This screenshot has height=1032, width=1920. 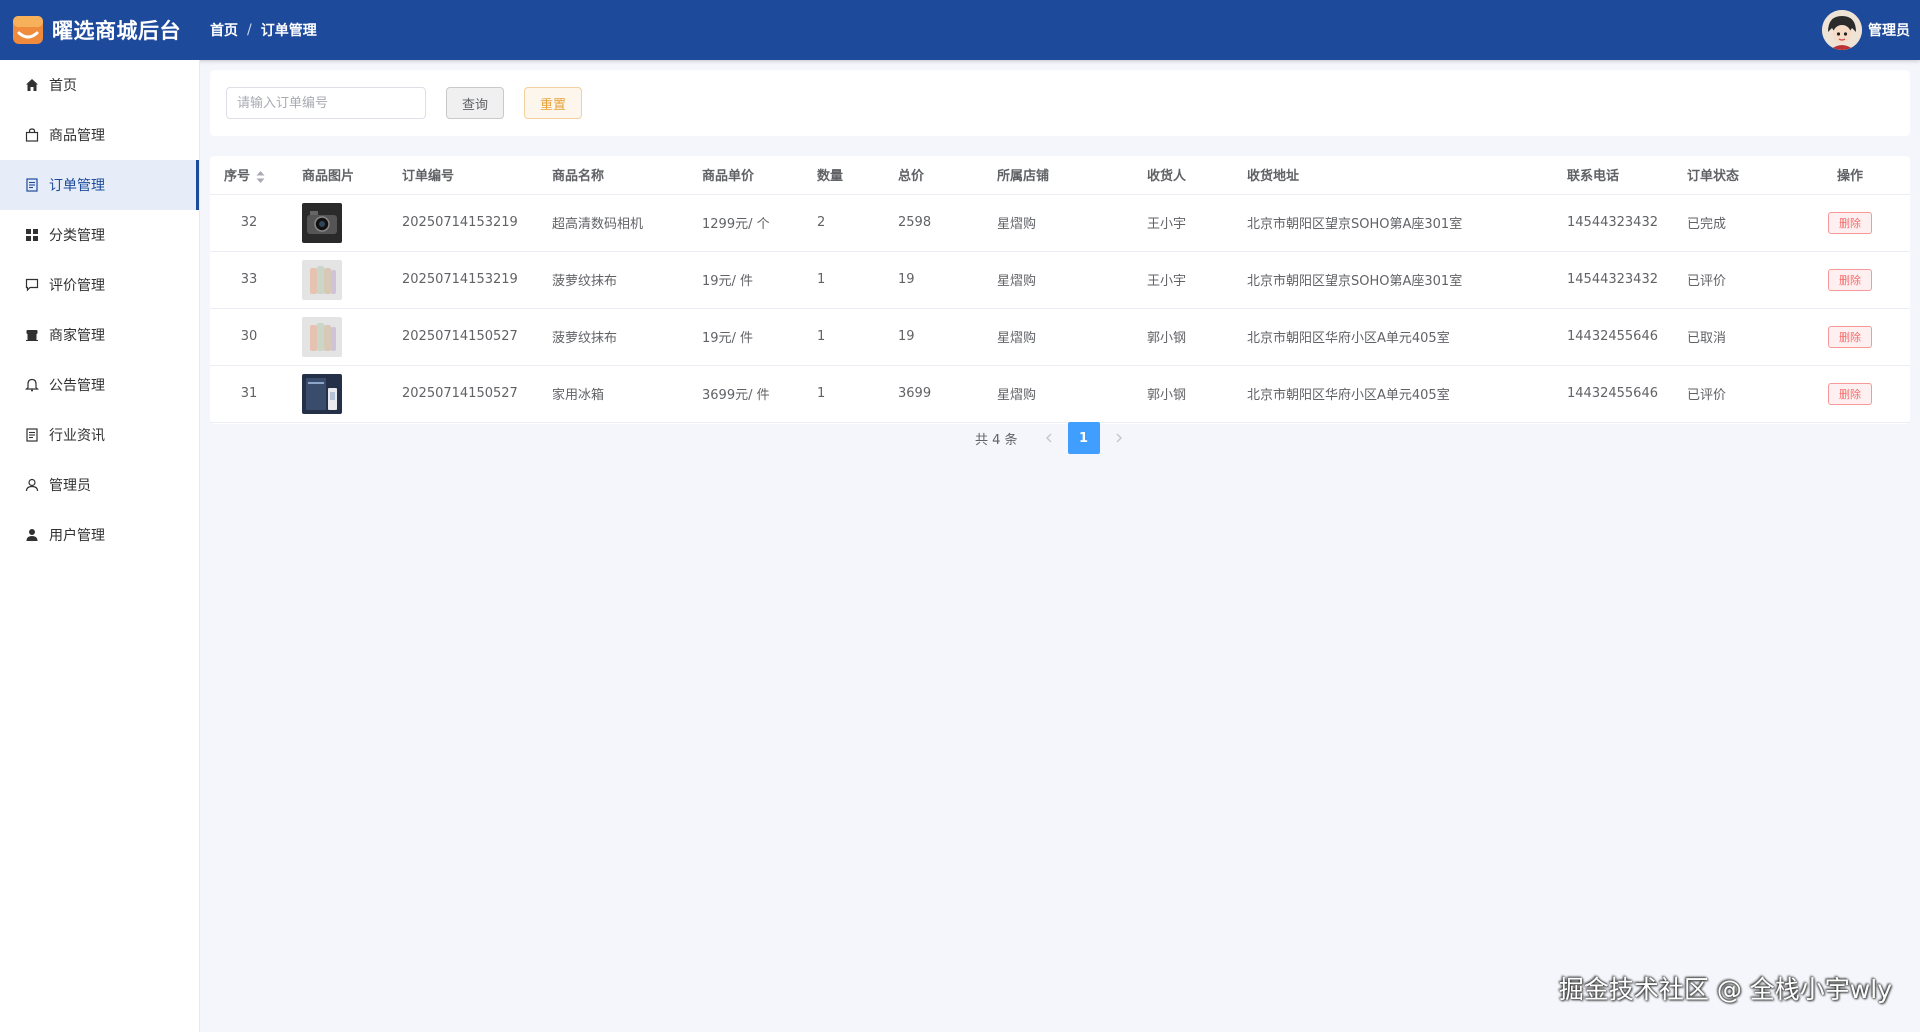 I want to click on cell-unit-price: 1299元/ 个, so click(x=745, y=223).